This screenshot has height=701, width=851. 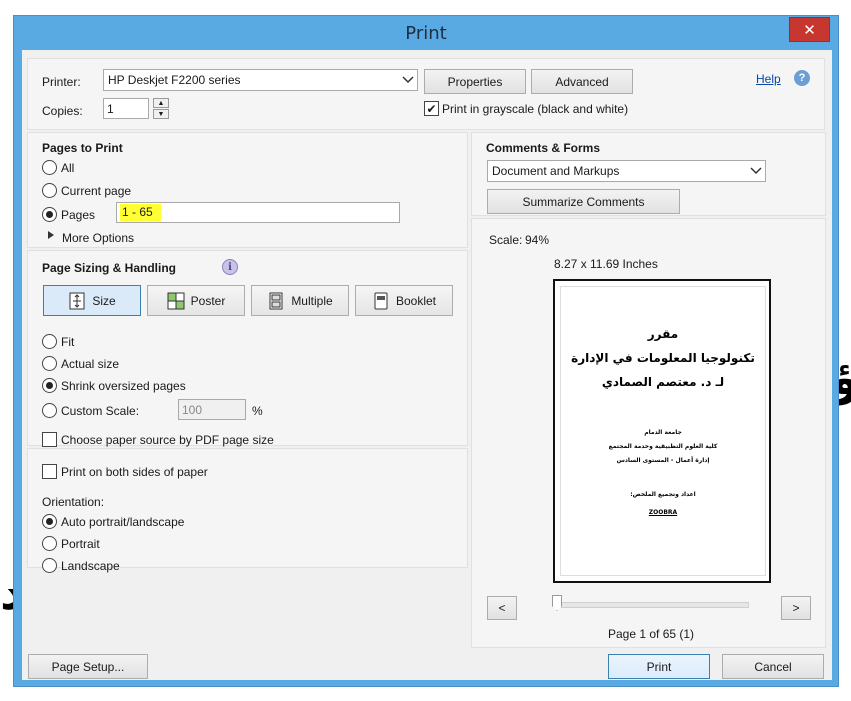 What do you see at coordinates (174, 80) in the screenshot?
I see `printer-selected-value: HP Deskjet F2200 series` at bounding box center [174, 80].